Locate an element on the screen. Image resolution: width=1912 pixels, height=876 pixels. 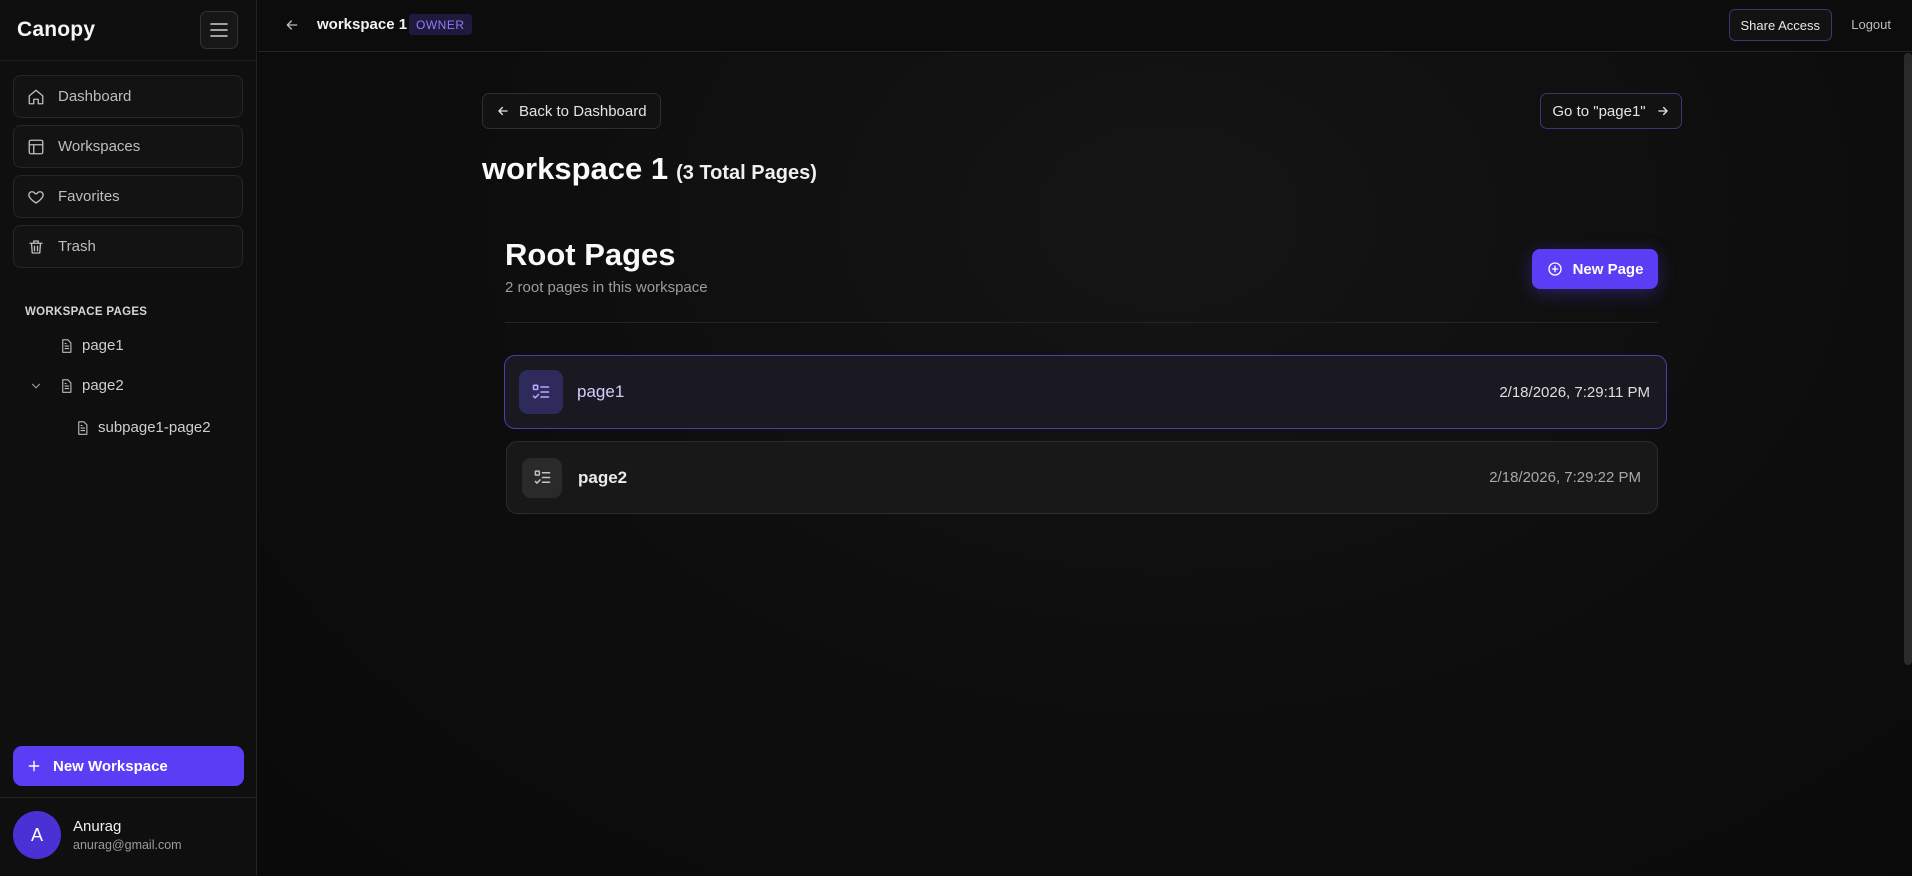
plus-icon is located at coordinates (34, 766).